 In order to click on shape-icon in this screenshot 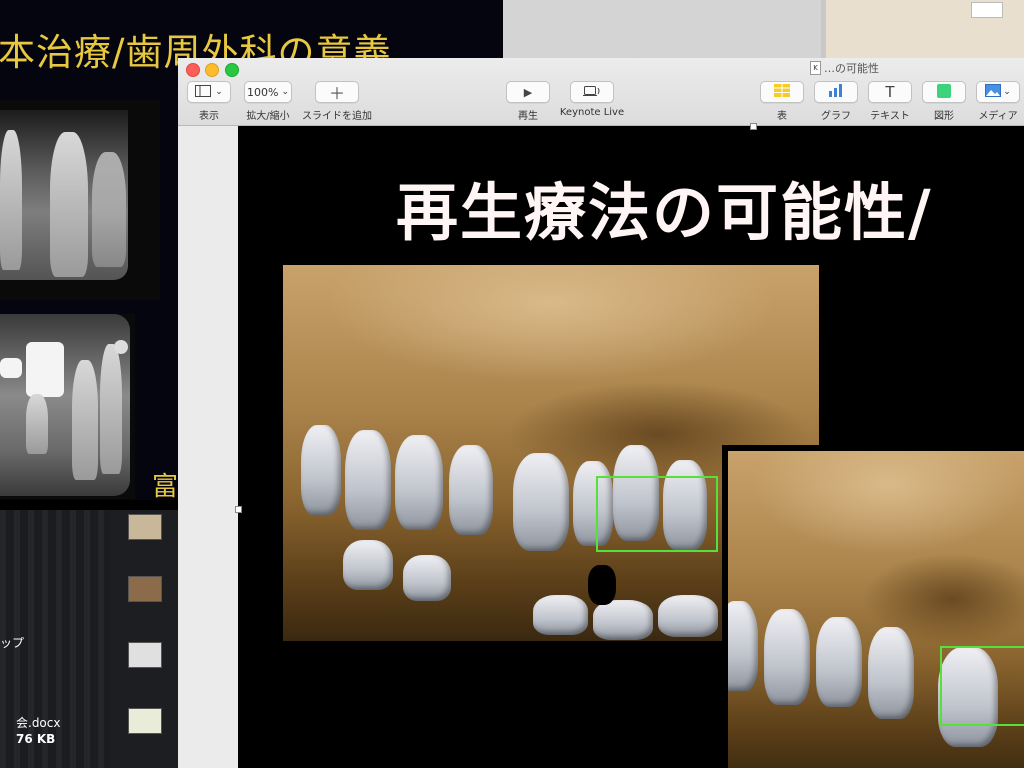, I will do `click(944, 92)`.